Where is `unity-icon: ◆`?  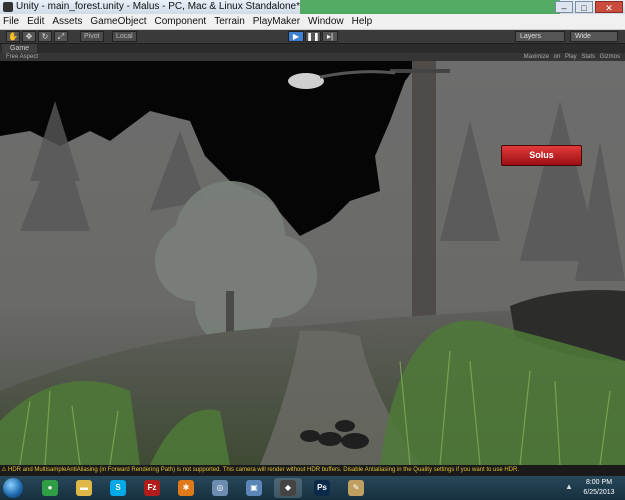
unity-icon: ◆ is located at coordinates (288, 488).